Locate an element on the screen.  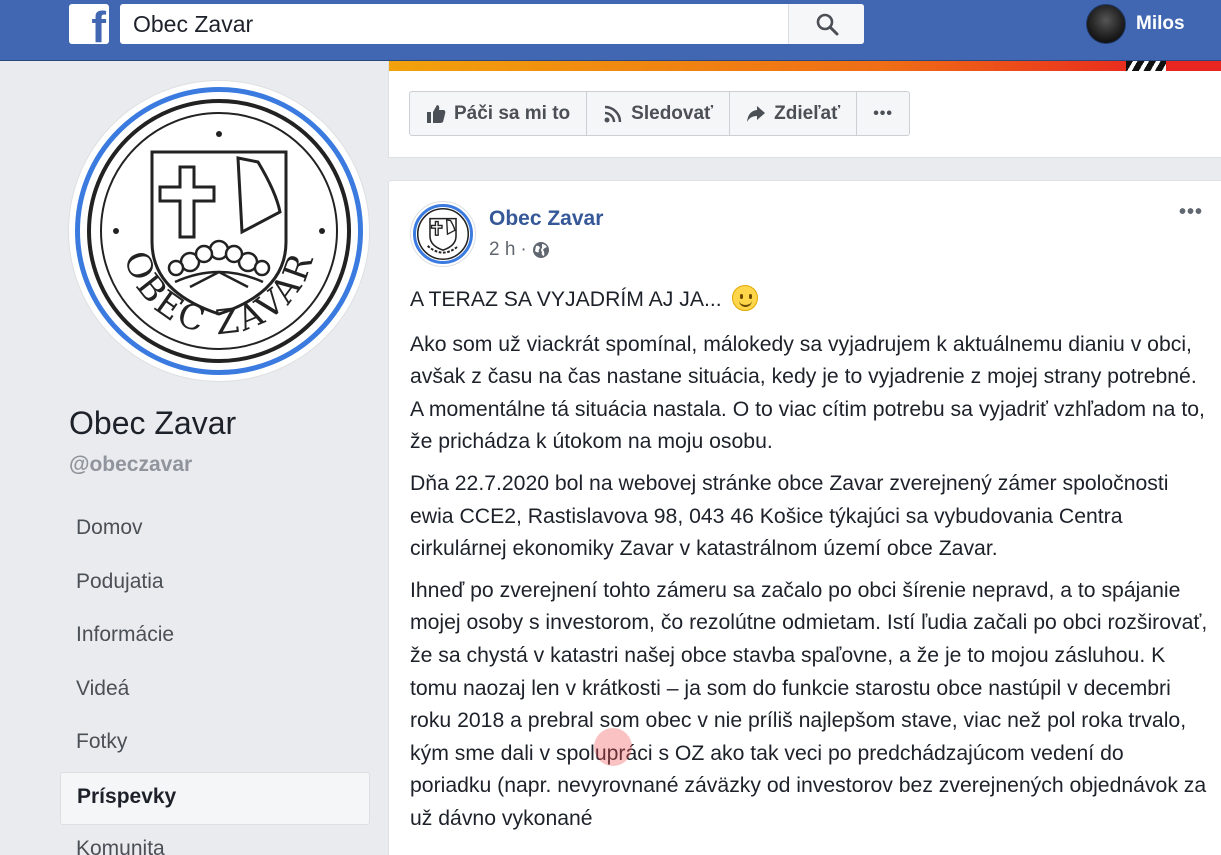
mouse-cursor-highlight is located at coordinates (613, 747).